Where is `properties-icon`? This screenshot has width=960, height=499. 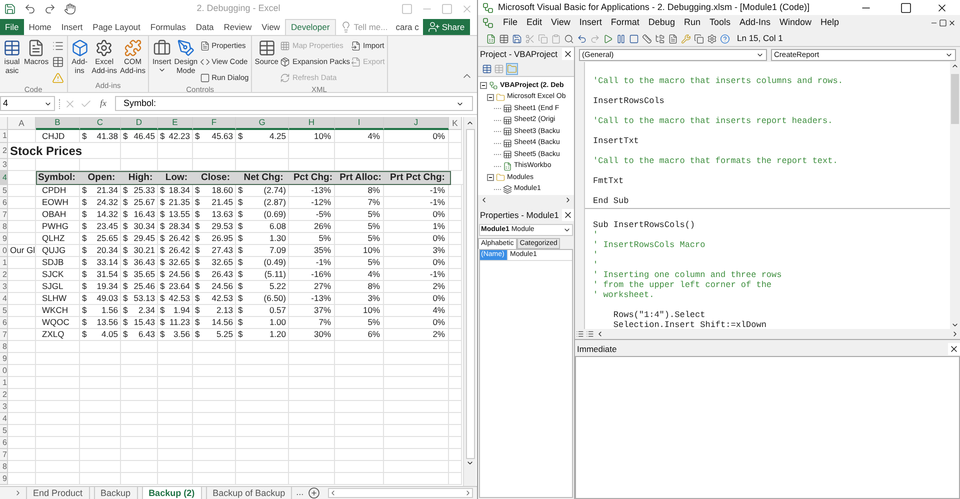 properties-icon is located at coordinates (673, 39).